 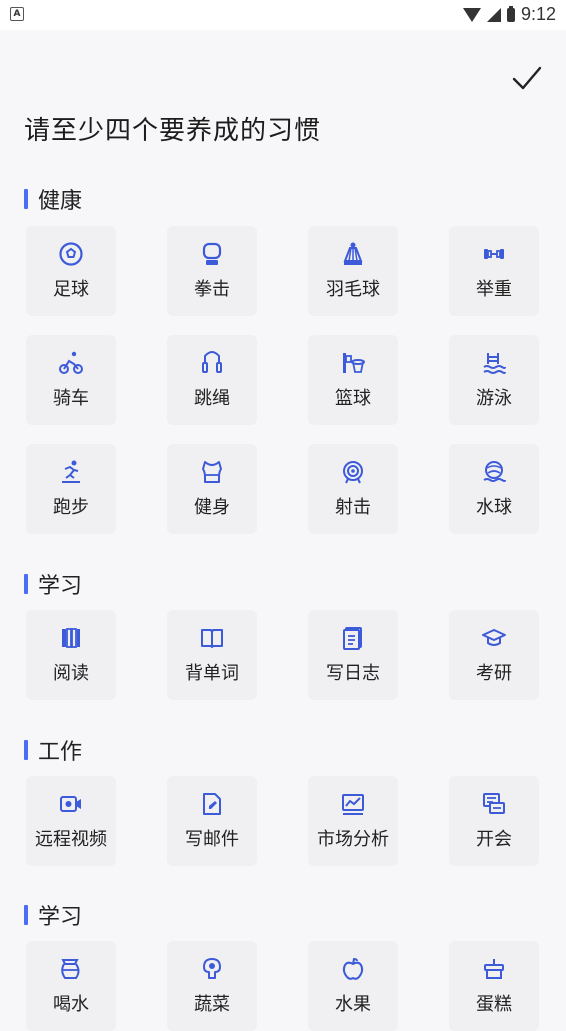 I want to click on section-header-study: 学习, so click(x=53, y=584).